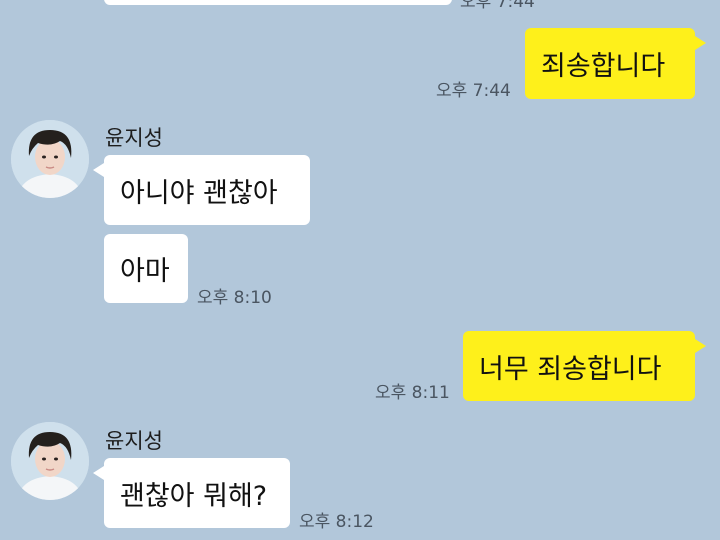 The height and width of the screenshot is (540, 720). I want to click on cut-off-message-time: 오후 7:44, so click(497, 6).